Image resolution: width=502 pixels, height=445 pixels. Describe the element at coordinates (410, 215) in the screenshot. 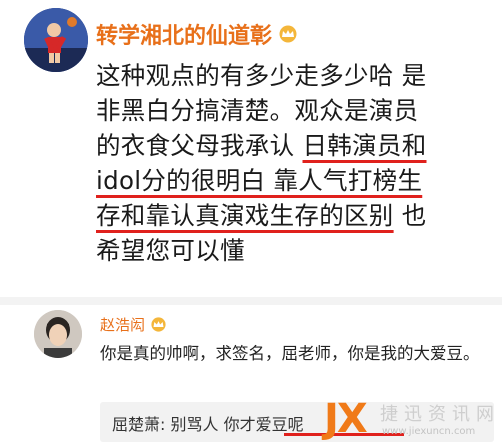

I see `post-line-5-tail: 也` at that location.